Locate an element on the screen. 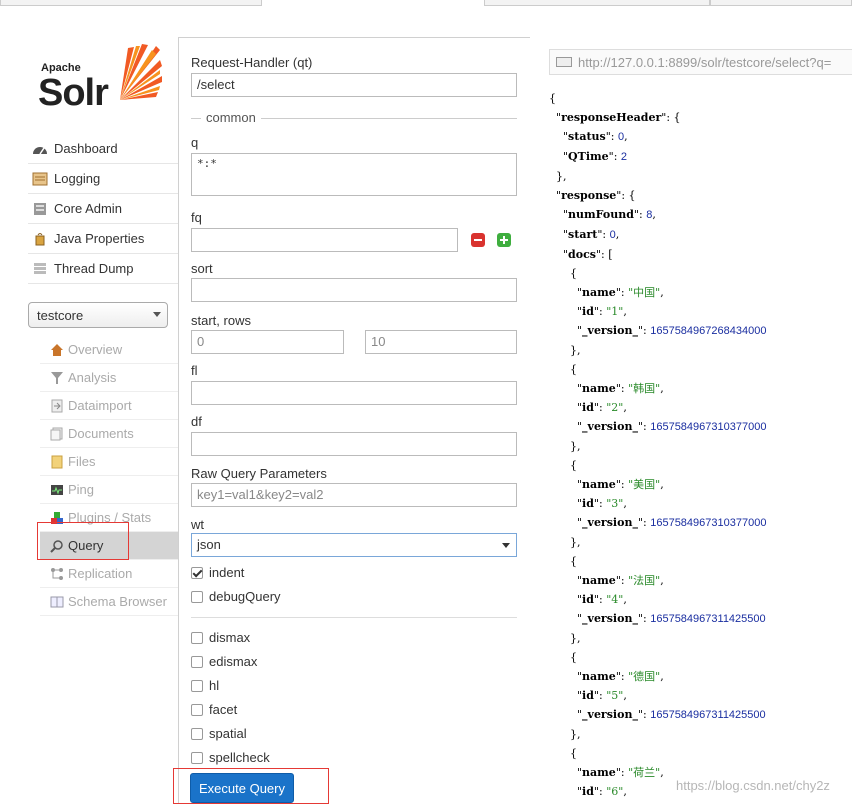  rows-input: 10 is located at coordinates (441, 342).